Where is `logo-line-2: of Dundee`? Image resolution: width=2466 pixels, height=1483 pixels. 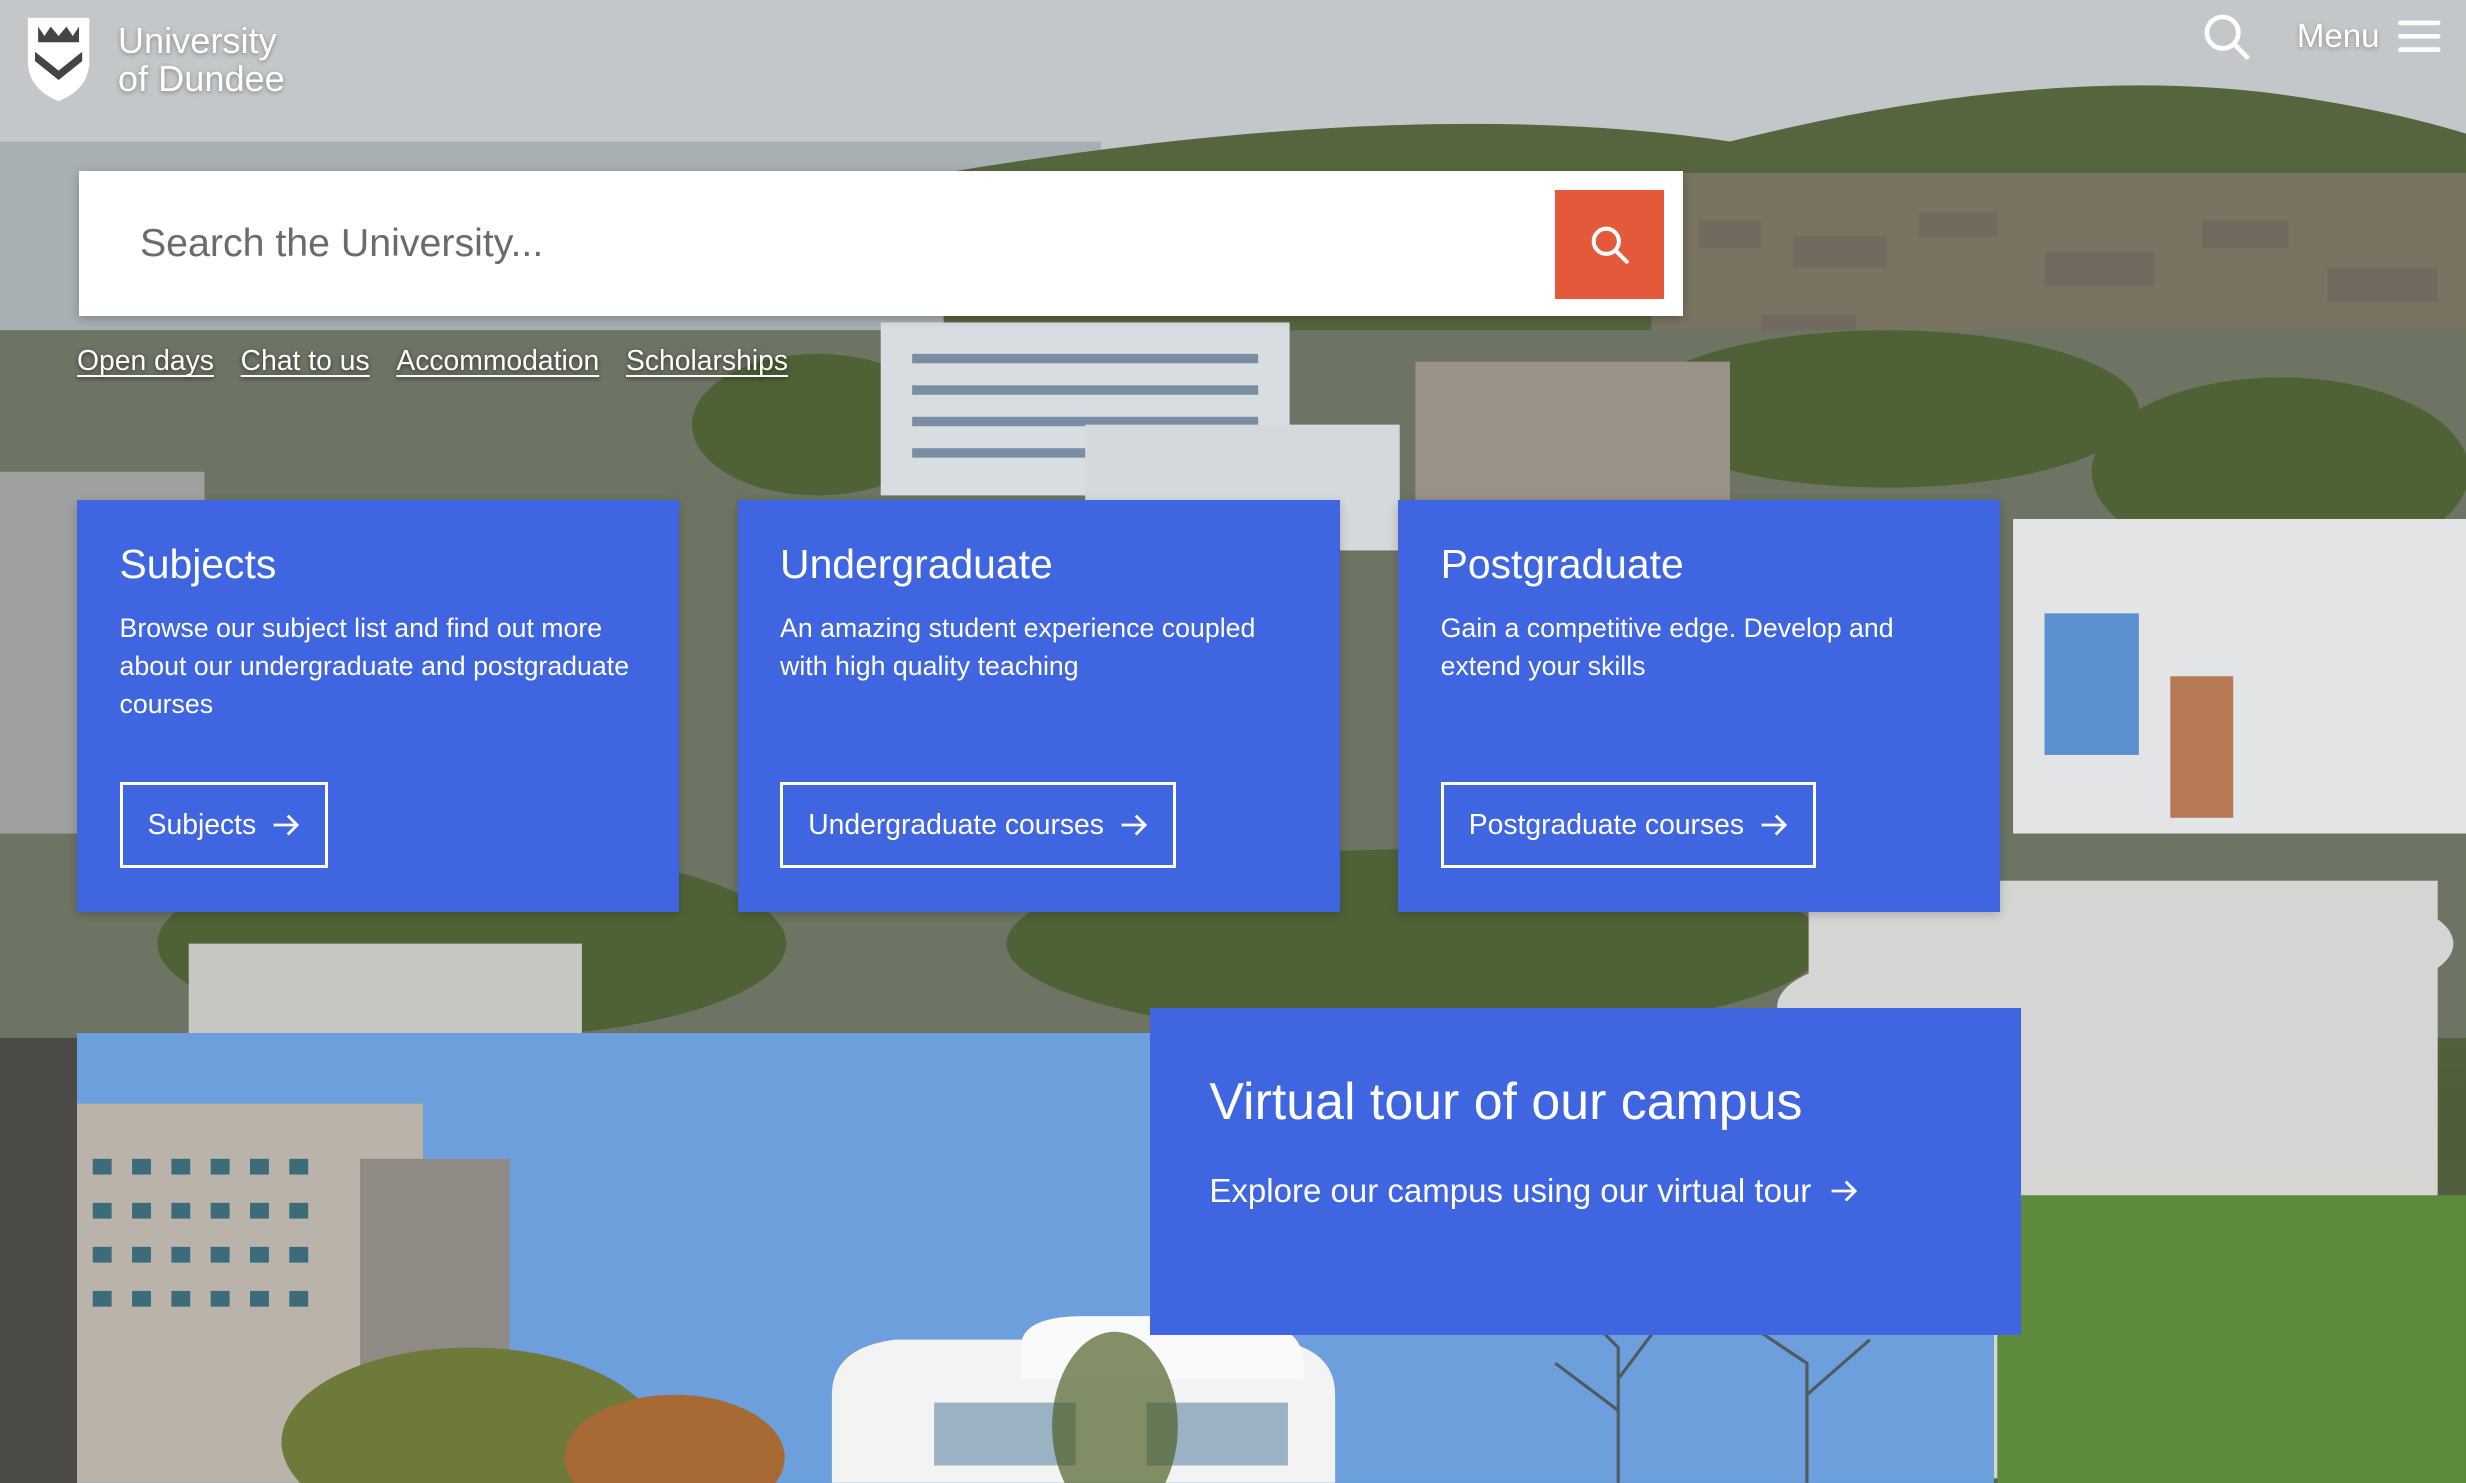 logo-line-2: of Dundee is located at coordinates (201, 78).